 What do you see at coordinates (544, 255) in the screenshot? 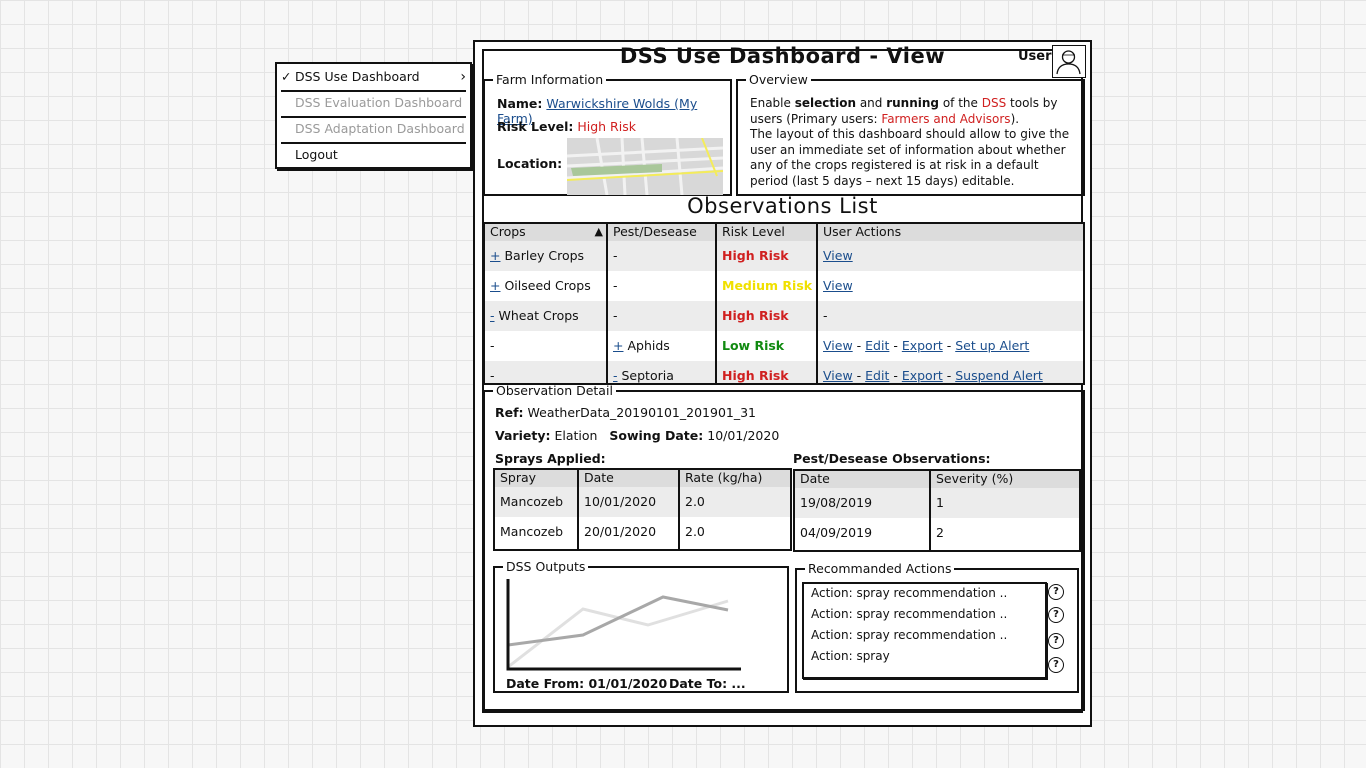
I see `crop-name: Barley Crops` at bounding box center [544, 255].